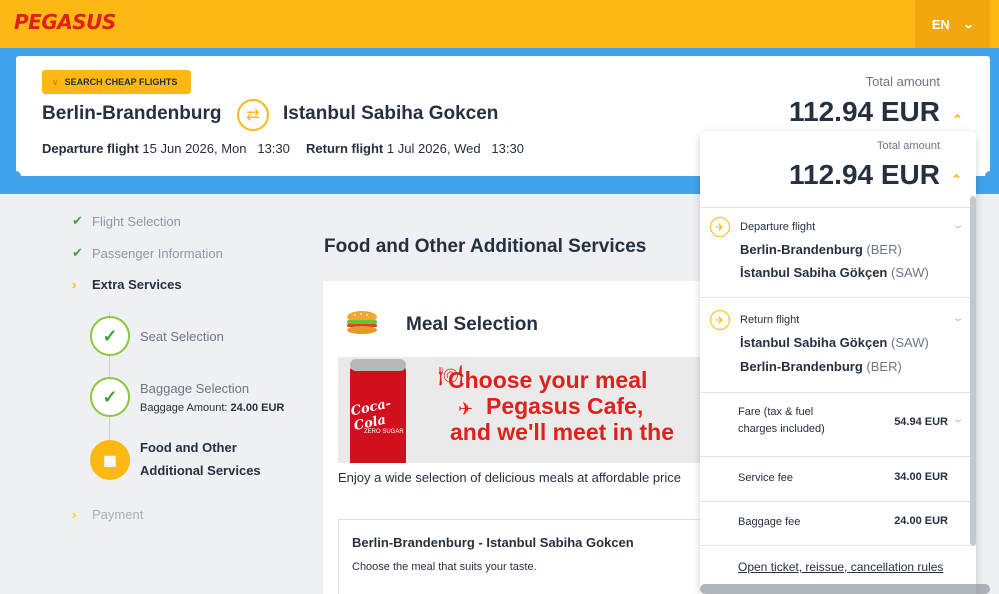 This screenshot has width=999, height=594. What do you see at coordinates (391, 113) in the screenshot?
I see `destination-city: Istanbul Sabiha Gokcen` at bounding box center [391, 113].